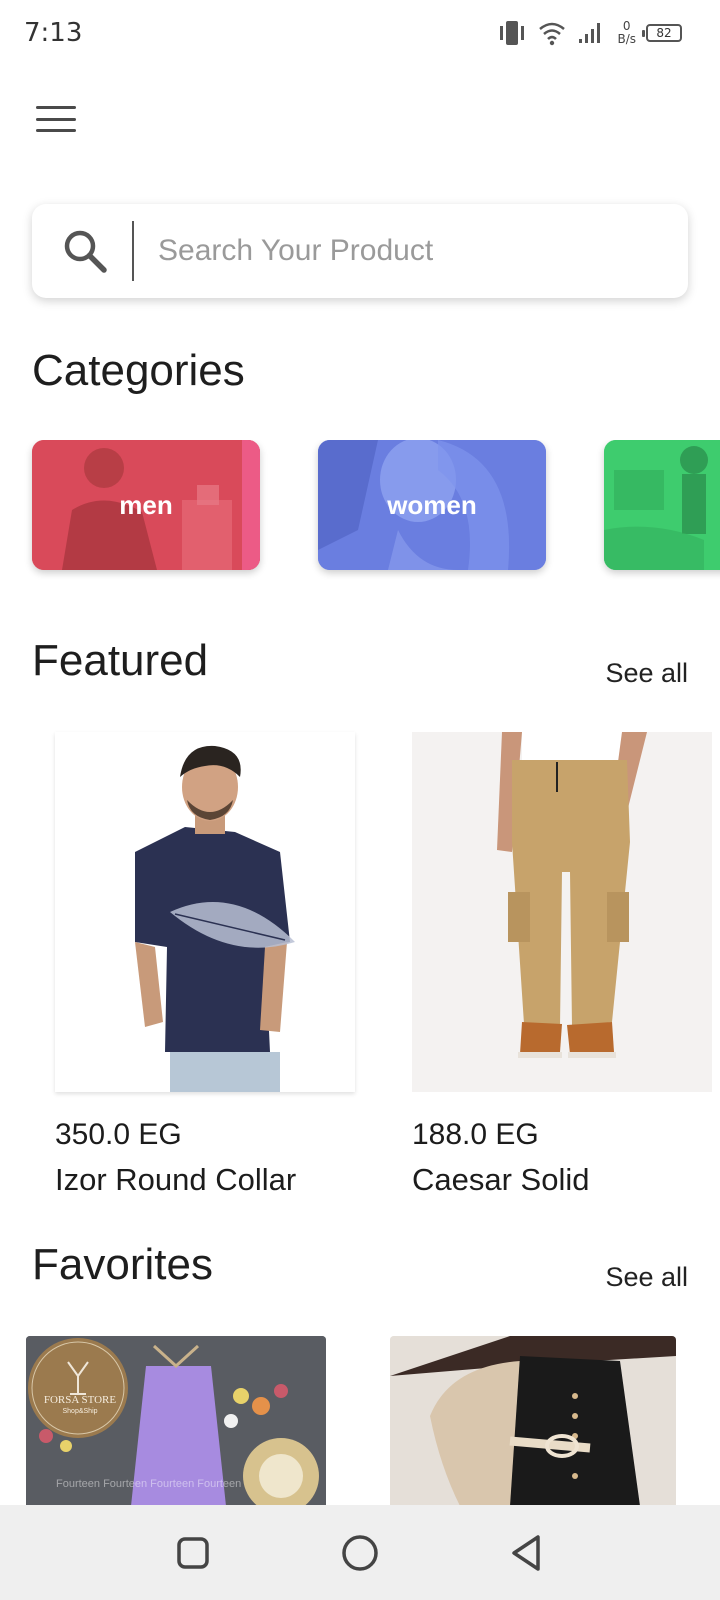  Describe the element at coordinates (138, 370) in the screenshot. I see `categories-title: Categories` at that location.